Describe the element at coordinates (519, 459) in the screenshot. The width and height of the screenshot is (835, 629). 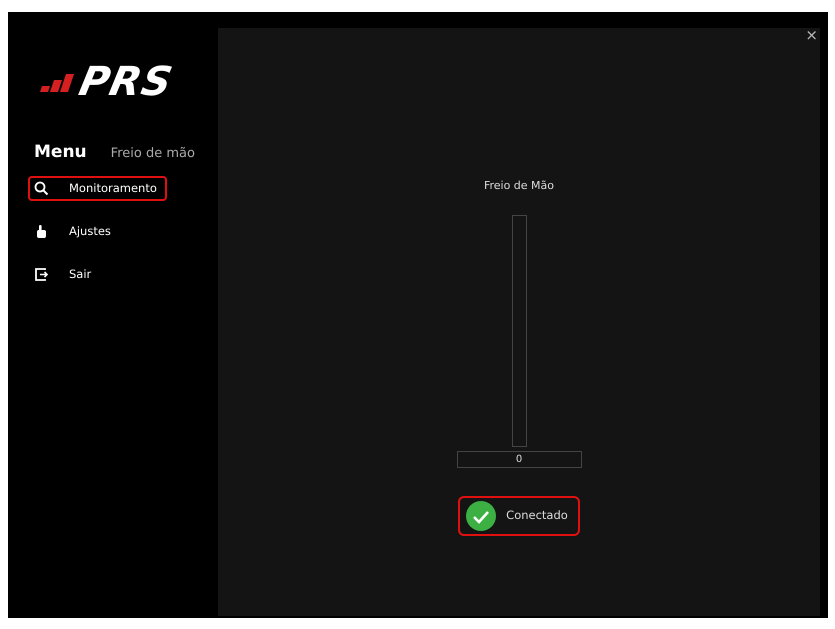
I see `gauge-reading: 0` at that location.